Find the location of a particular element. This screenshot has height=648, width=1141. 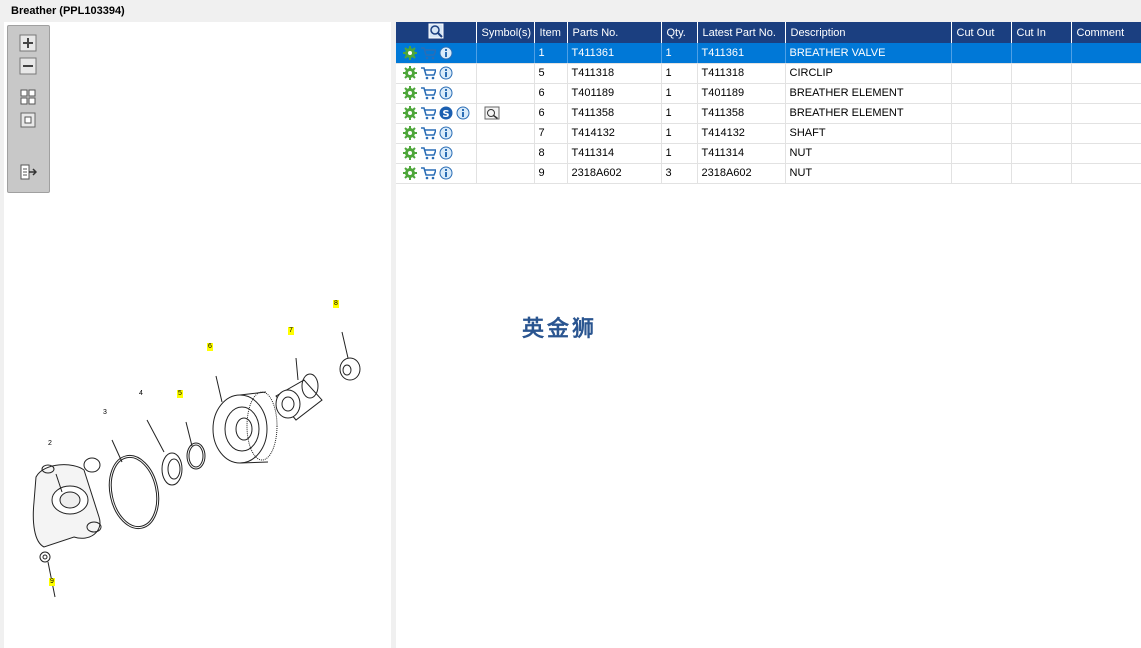

export-button is located at coordinates (28, 172).